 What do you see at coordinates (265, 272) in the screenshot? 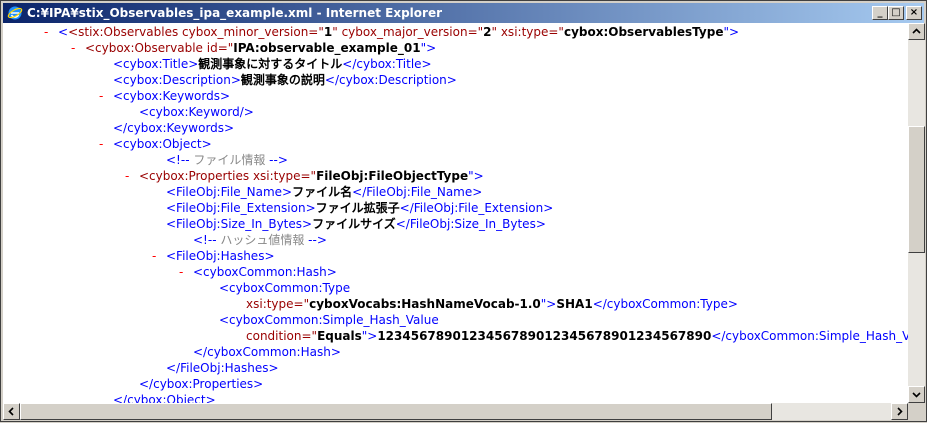
I see `tag-open: <cyboxCommon:Hash>` at bounding box center [265, 272].